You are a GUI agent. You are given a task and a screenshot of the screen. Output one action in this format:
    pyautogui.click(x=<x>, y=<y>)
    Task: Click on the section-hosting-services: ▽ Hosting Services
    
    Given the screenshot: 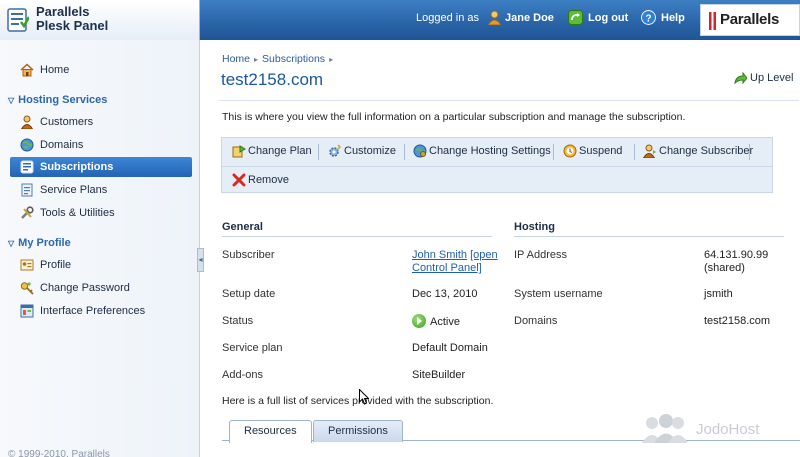 What is the action you would take?
    pyautogui.click(x=57, y=100)
    